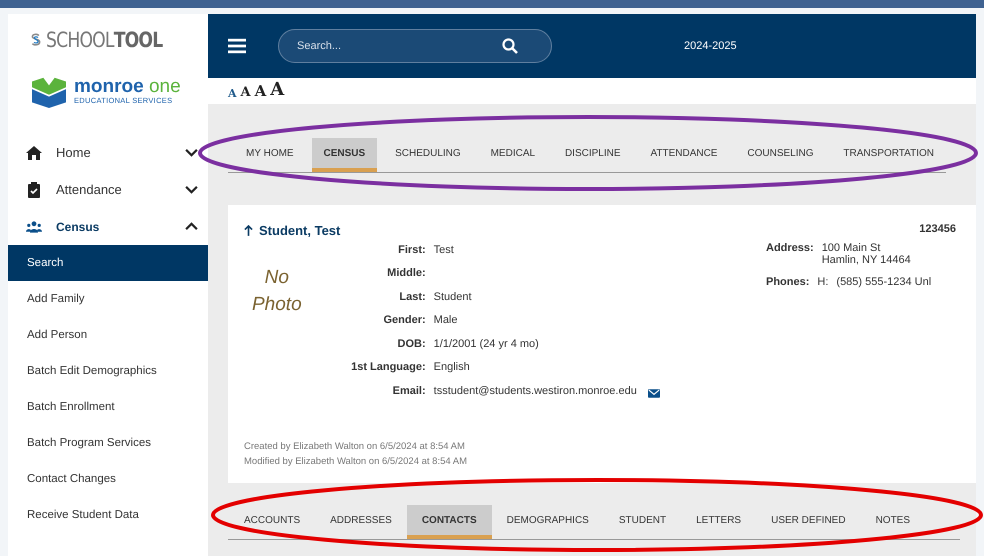 Image resolution: width=984 pixels, height=556 pixels. What do you see at coordinates (108, 335) in the screenshot?
I see `sidebar-item: Add Person` at bounding box center [108, 335].